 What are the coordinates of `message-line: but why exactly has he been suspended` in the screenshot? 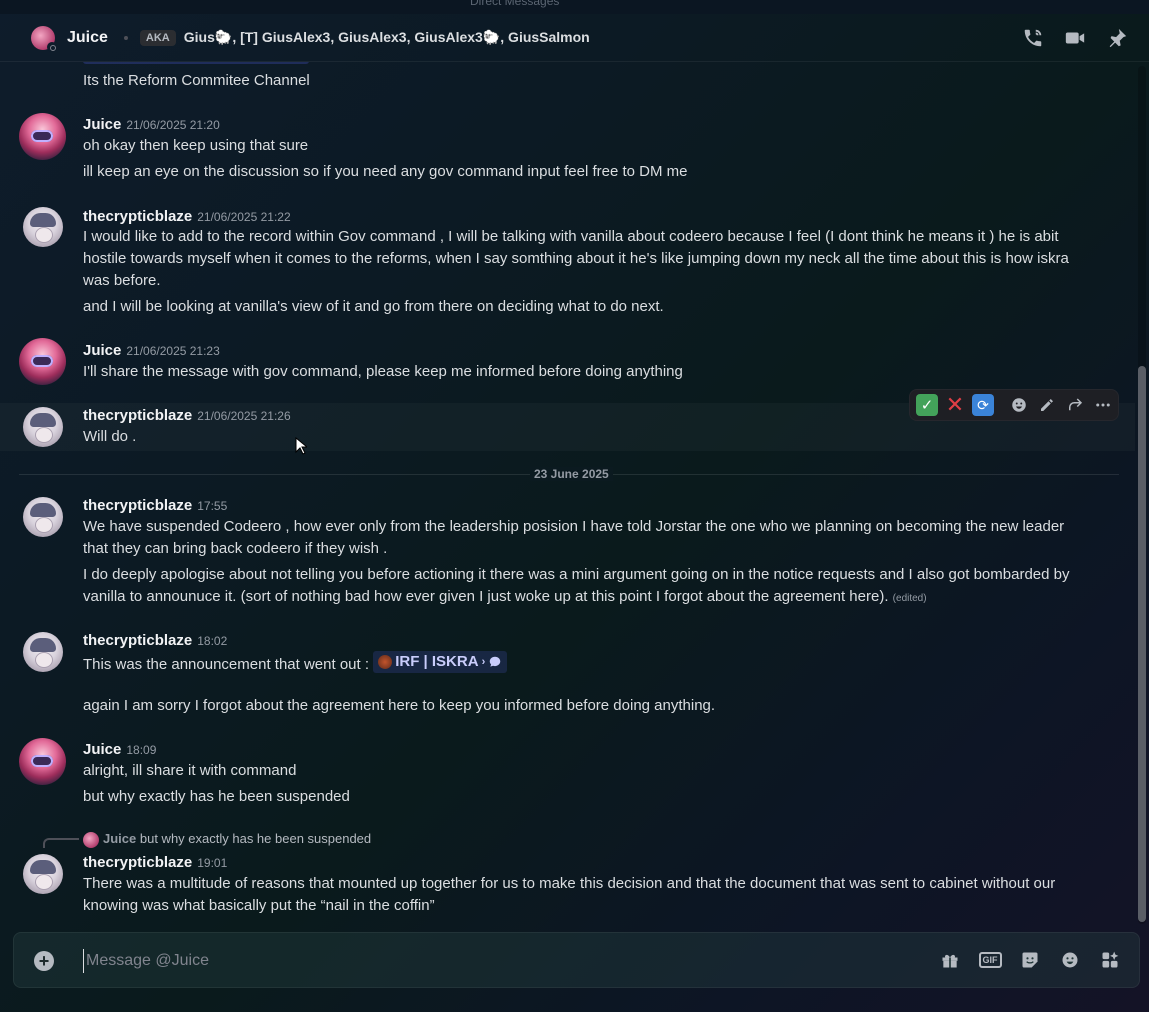 It's located at (216, 796).